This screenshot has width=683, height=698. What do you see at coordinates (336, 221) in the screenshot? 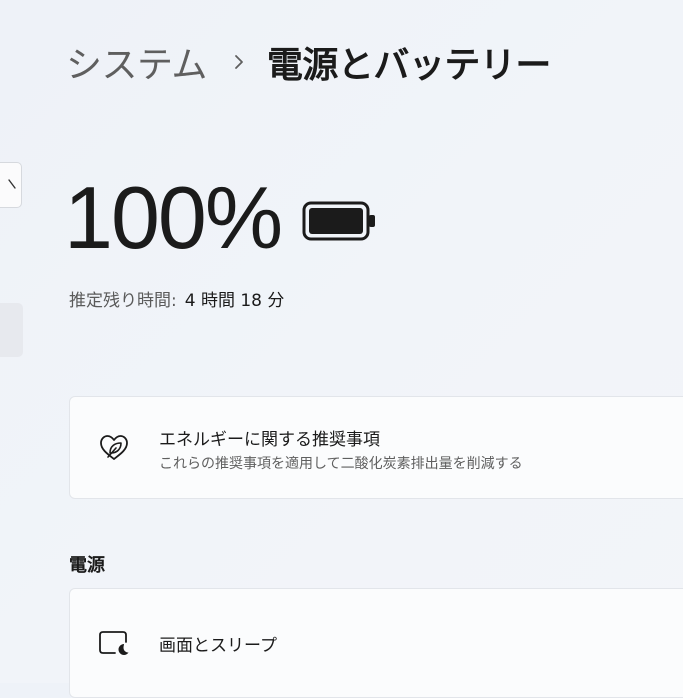
I see `battery-fill` at bounding box center [336, 221].